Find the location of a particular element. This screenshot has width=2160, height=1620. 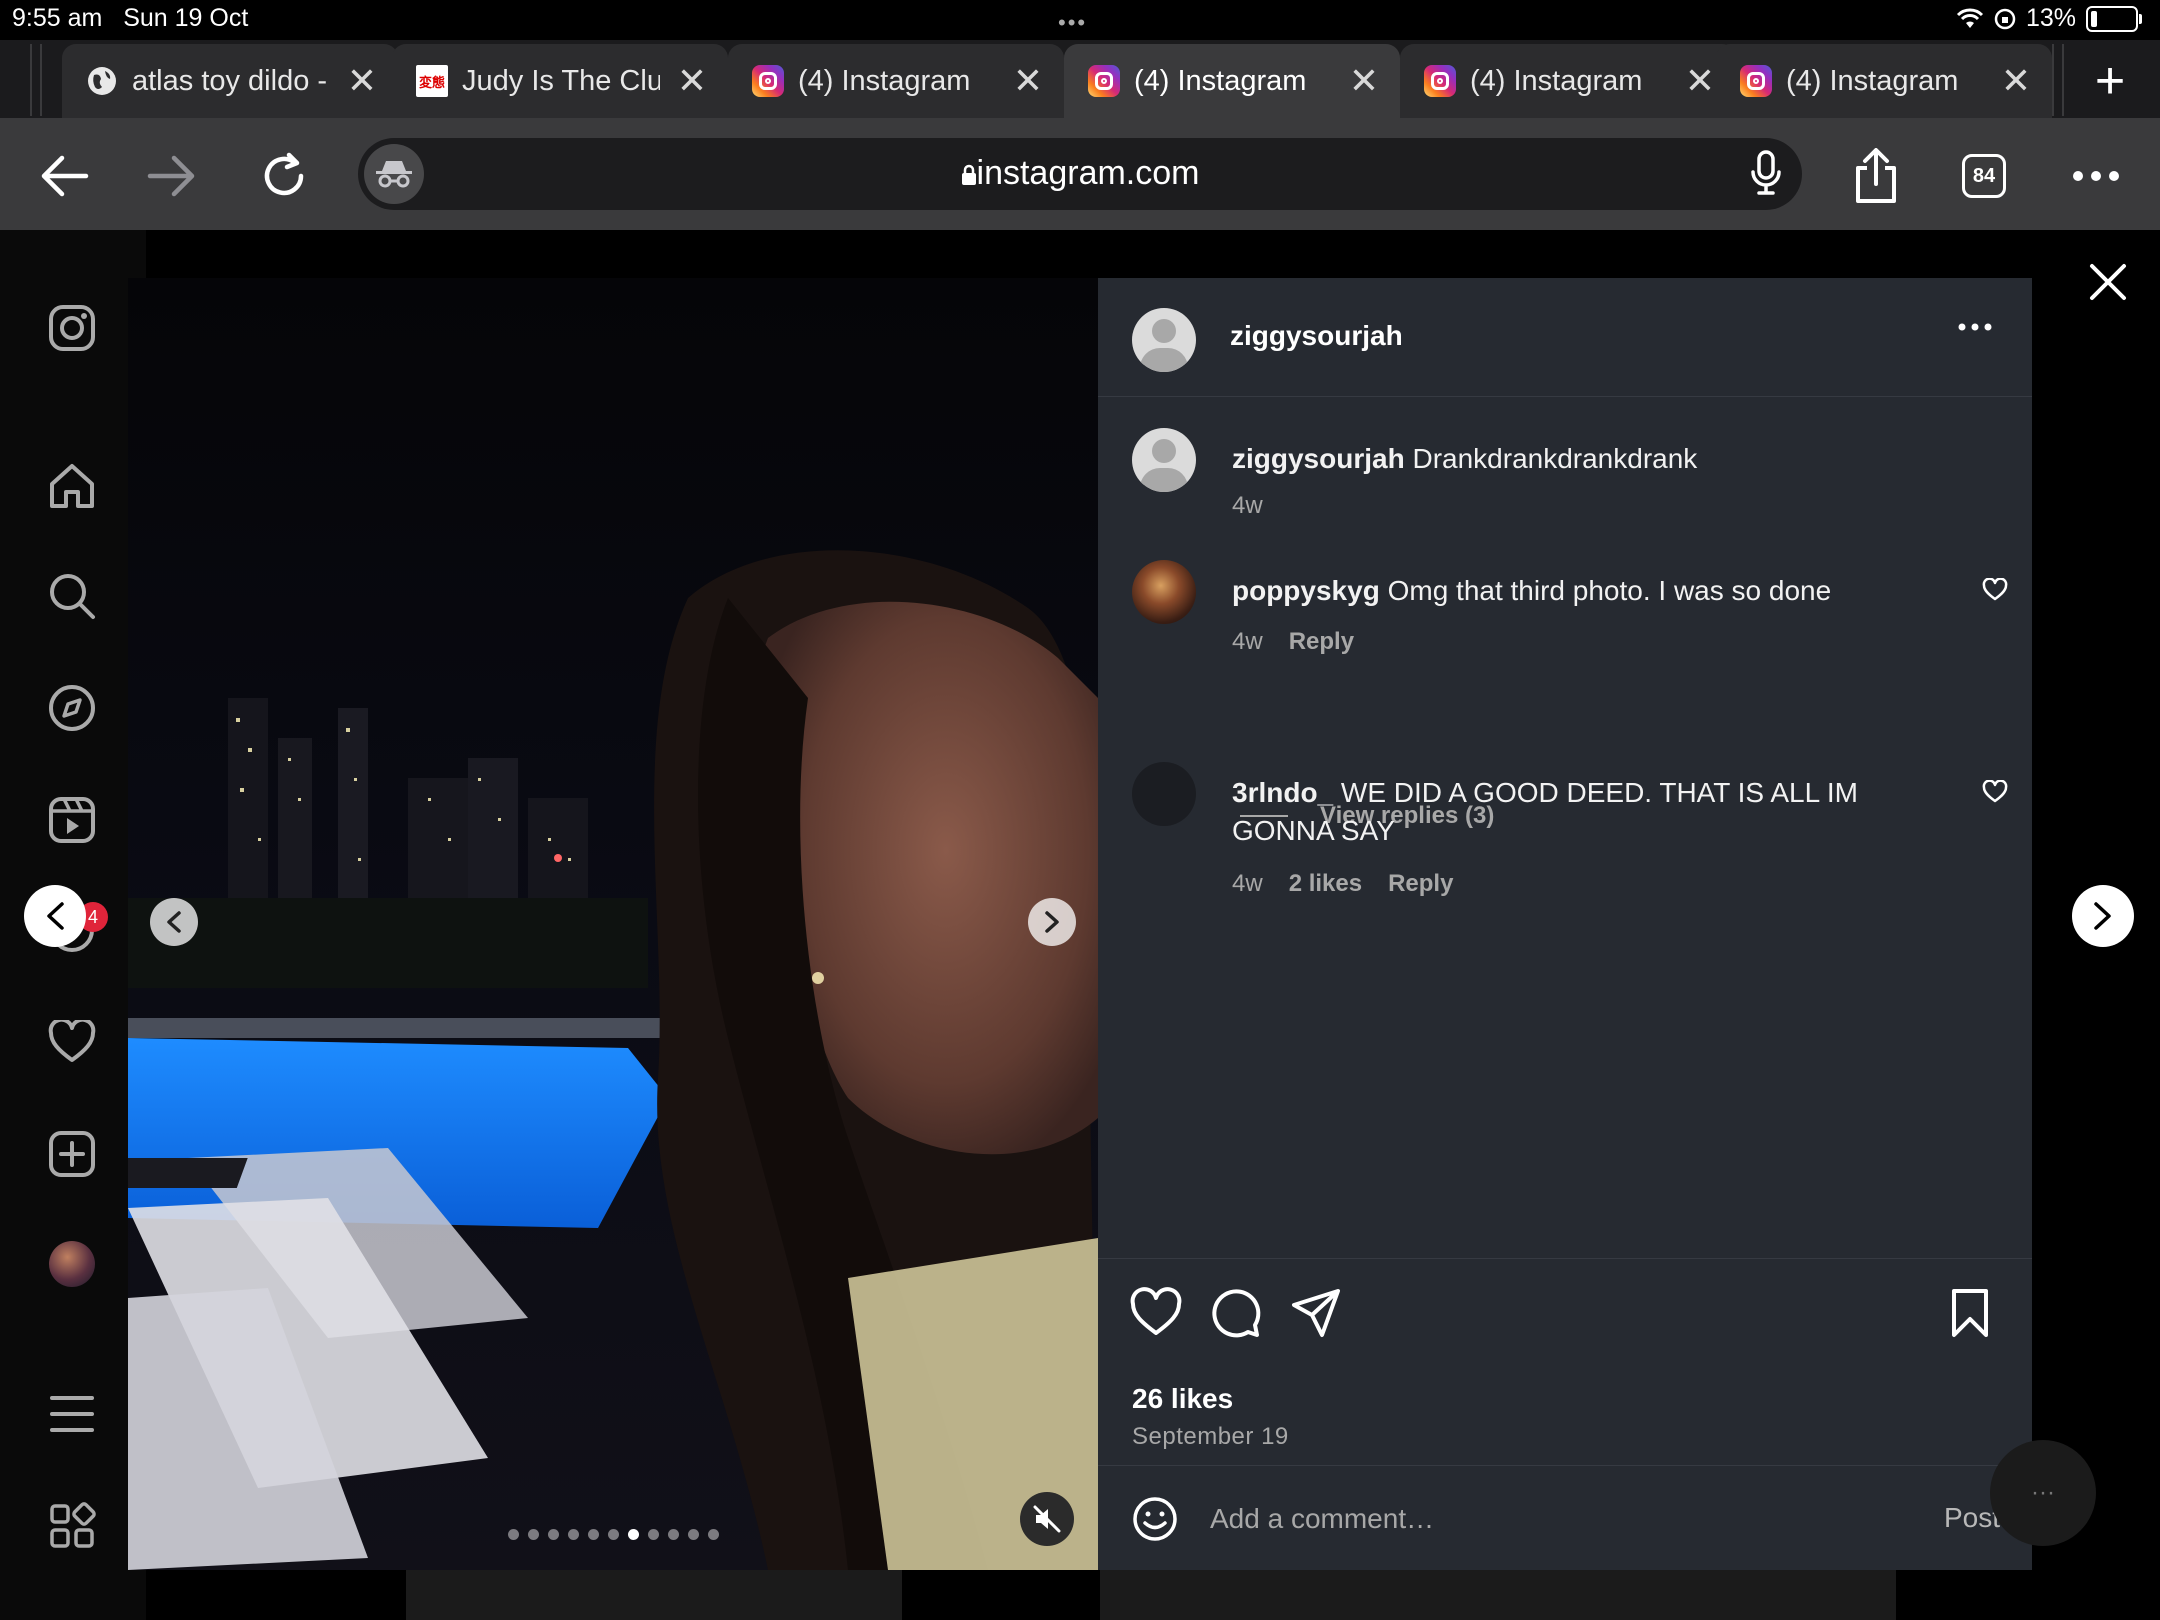

comment-username: ziggysourjah is located at coordinates (1318, 458).